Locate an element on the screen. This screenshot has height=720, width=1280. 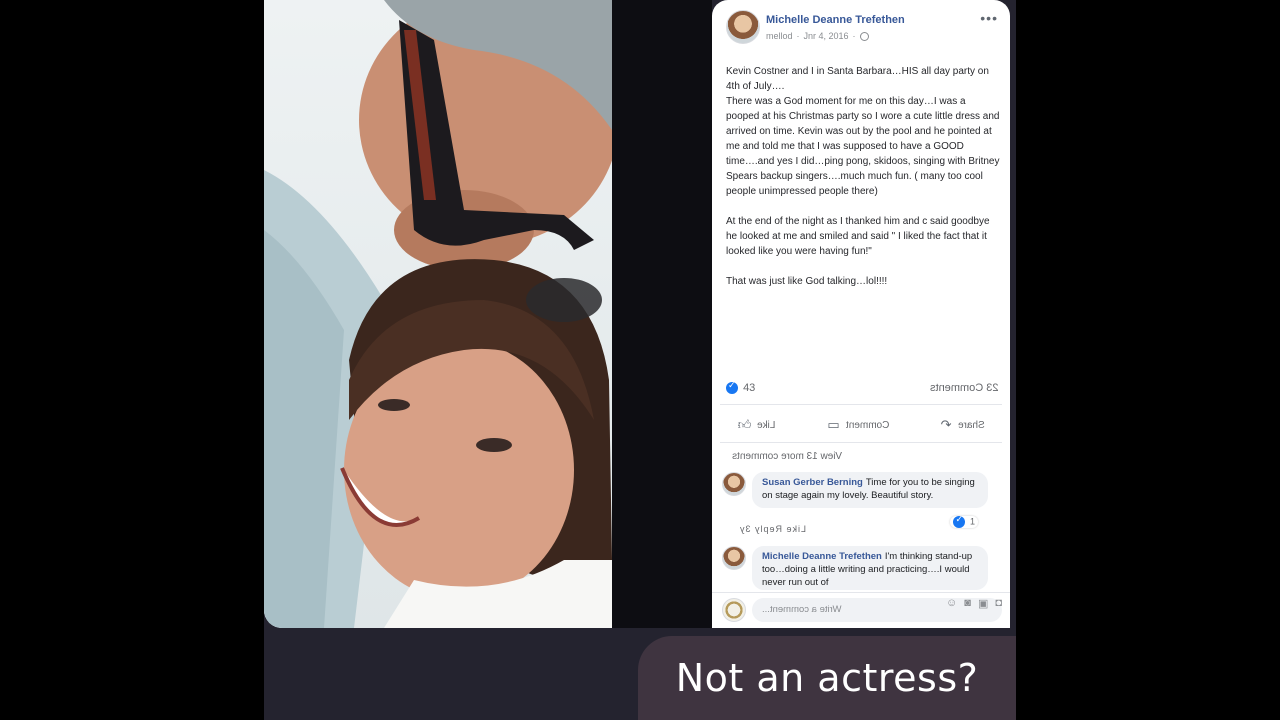
post-actions: 👍︎ Like ▭ Comment ↷ Share is located at coordinates (861, 425).